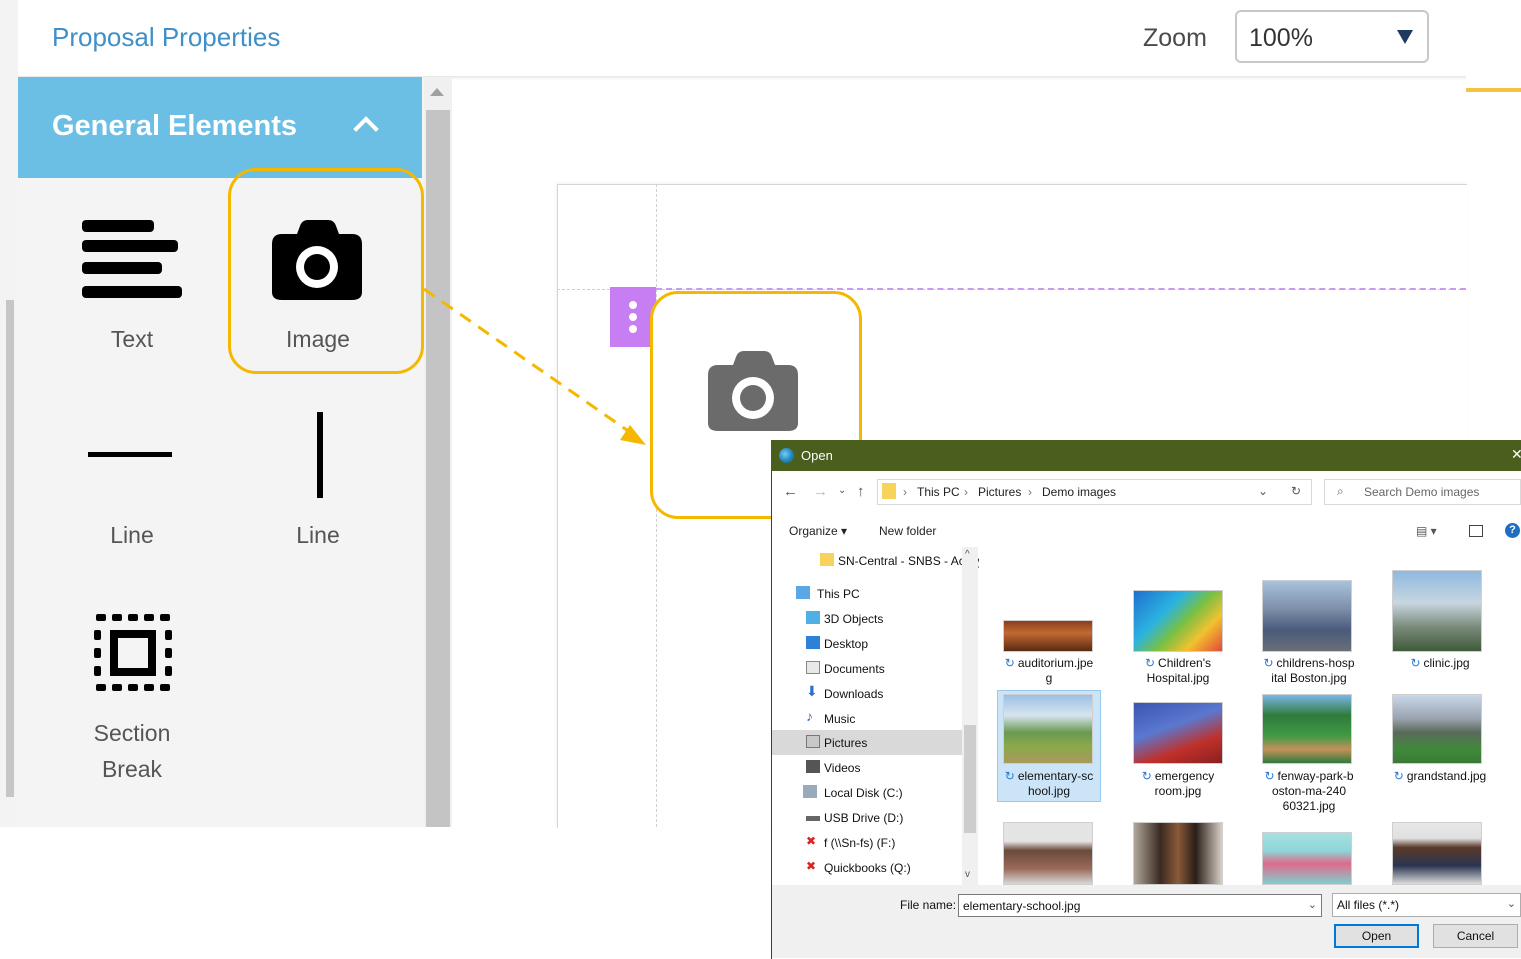  What do you see at coordinates (1516, 454) in the screenshot?
I see `close-icon: ✕` at bounding box center [1516, 454].